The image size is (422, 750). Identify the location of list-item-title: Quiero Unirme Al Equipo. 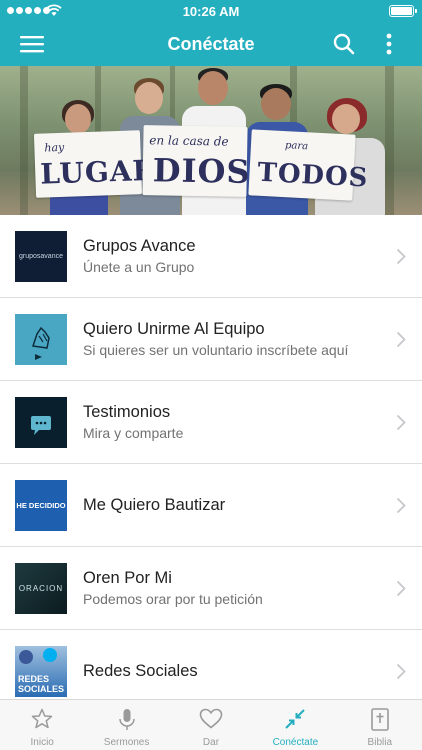
(174, 329).